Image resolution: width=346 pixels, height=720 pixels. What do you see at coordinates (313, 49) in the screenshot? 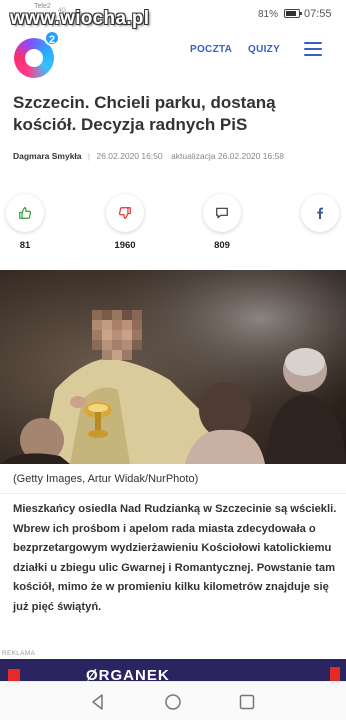
I see `hamburger-icon` at bounding box center [313, 49].